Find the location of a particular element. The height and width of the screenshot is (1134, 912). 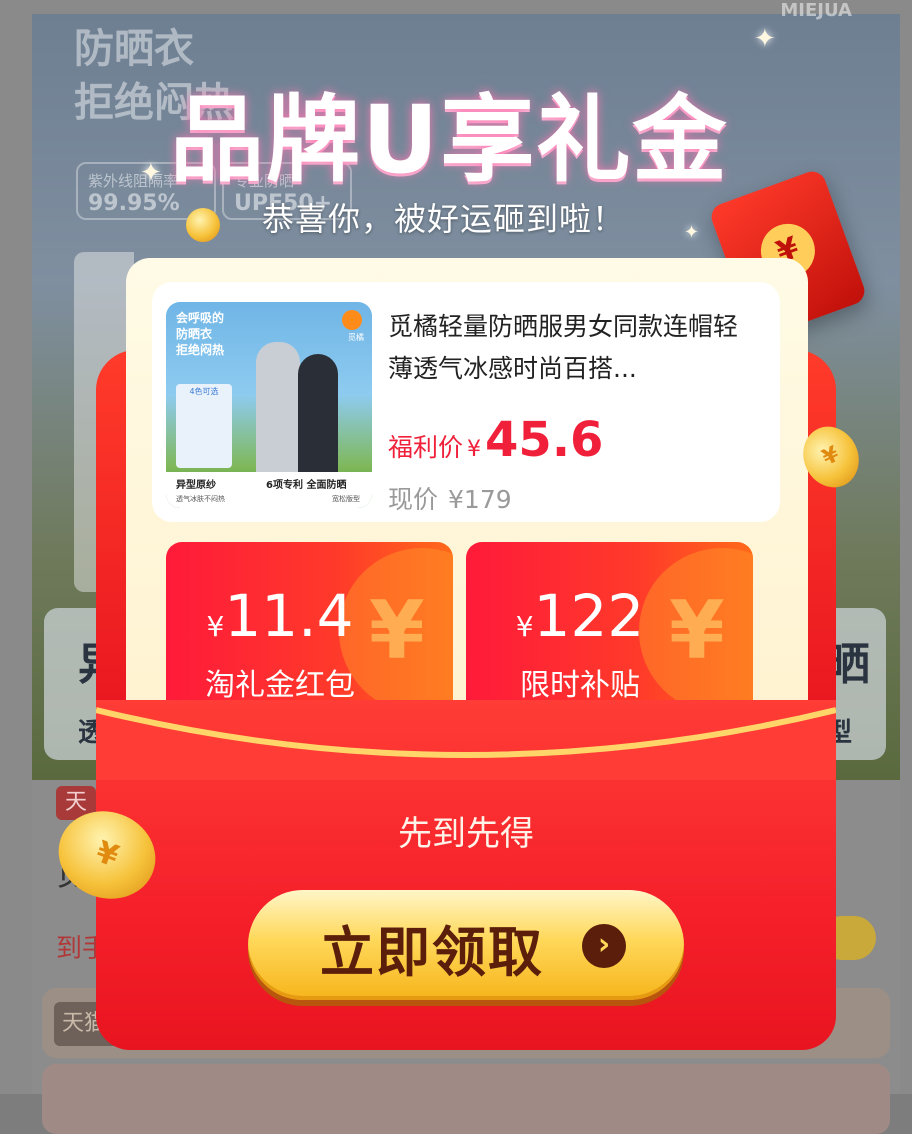

product-model-woman is located at coordinates (318, 418).